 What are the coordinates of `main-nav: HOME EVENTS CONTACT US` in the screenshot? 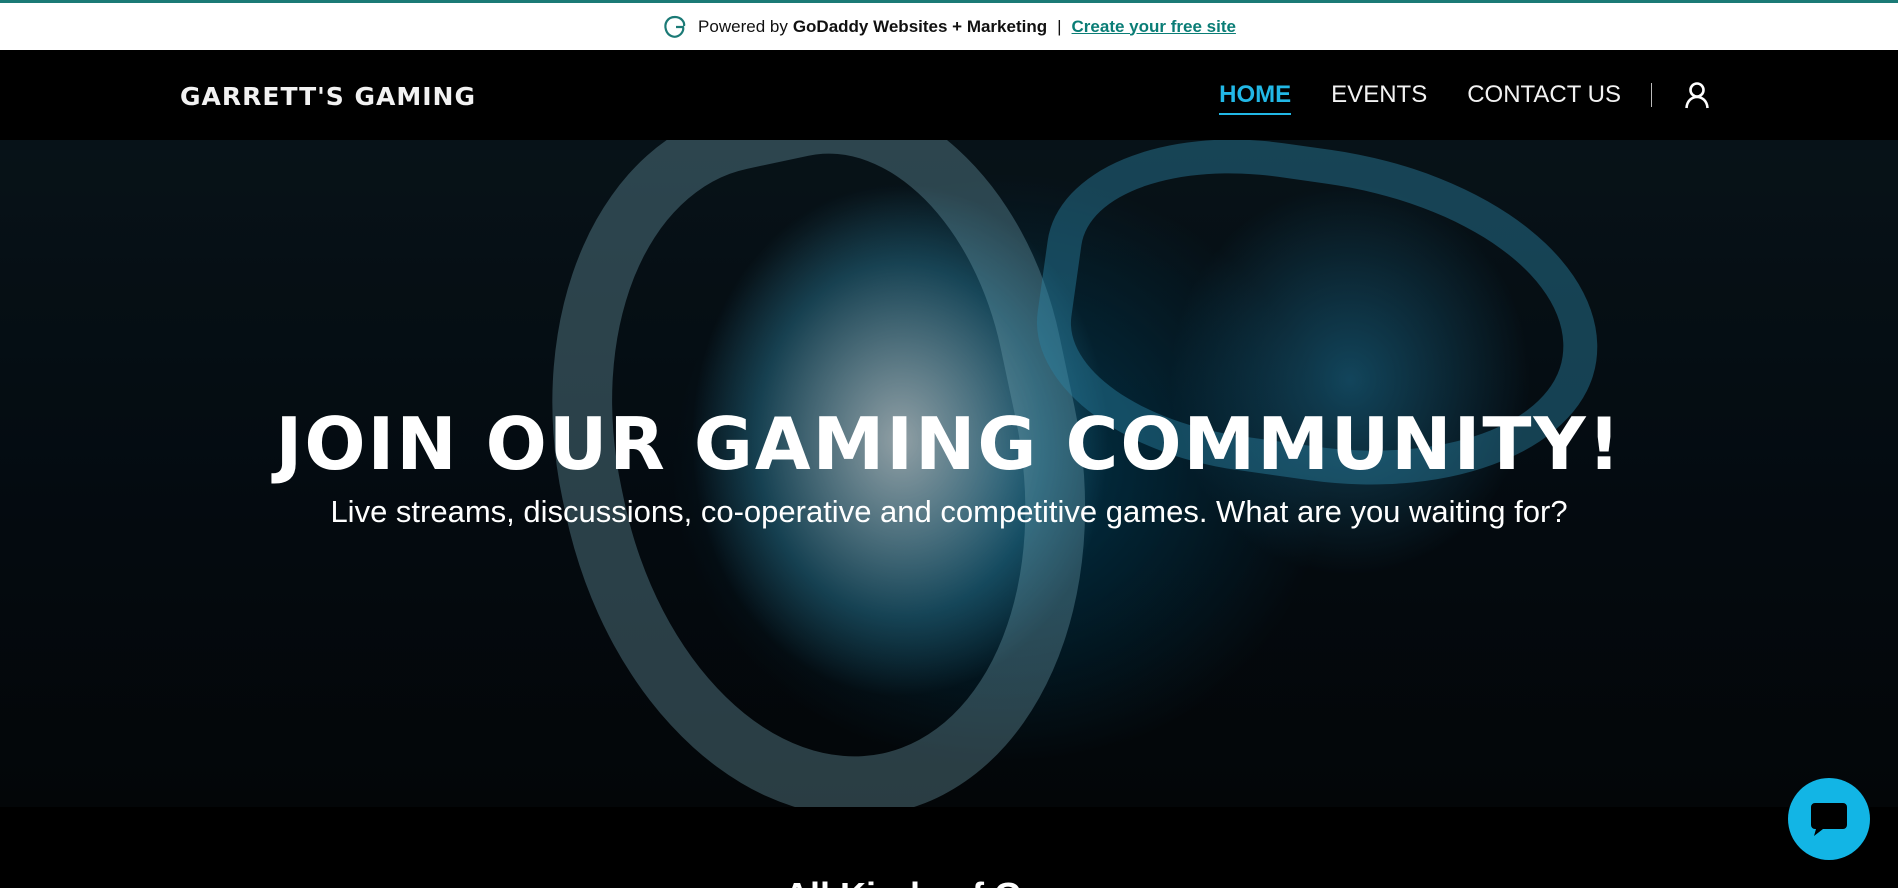 It's located at (1444, 95).